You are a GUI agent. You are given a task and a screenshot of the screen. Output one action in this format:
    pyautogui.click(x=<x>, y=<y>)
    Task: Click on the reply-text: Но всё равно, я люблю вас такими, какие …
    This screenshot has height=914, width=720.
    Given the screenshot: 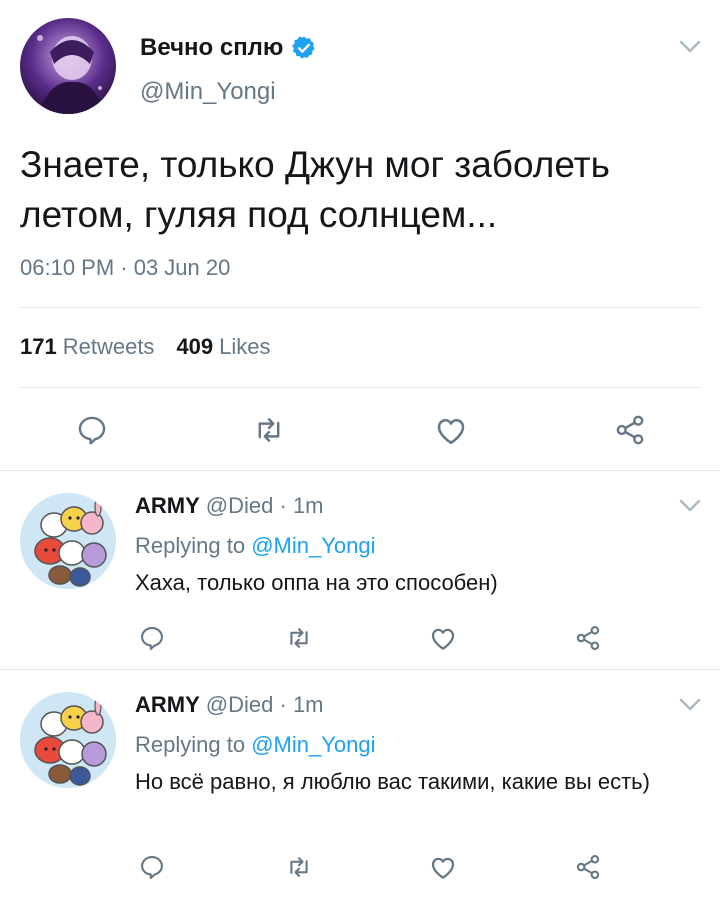 What is the action you would take?
    pyautogui.click(x=392, y=781)
    